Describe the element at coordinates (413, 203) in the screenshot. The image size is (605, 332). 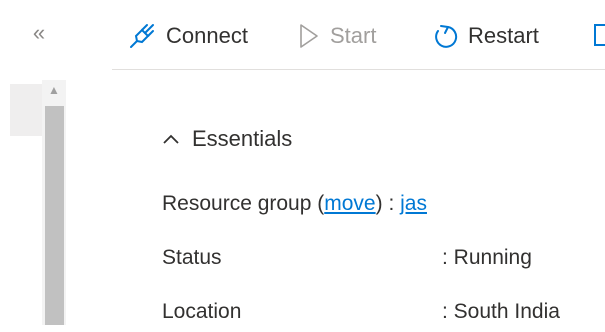
I see `resource-group-link: jas` at that location.